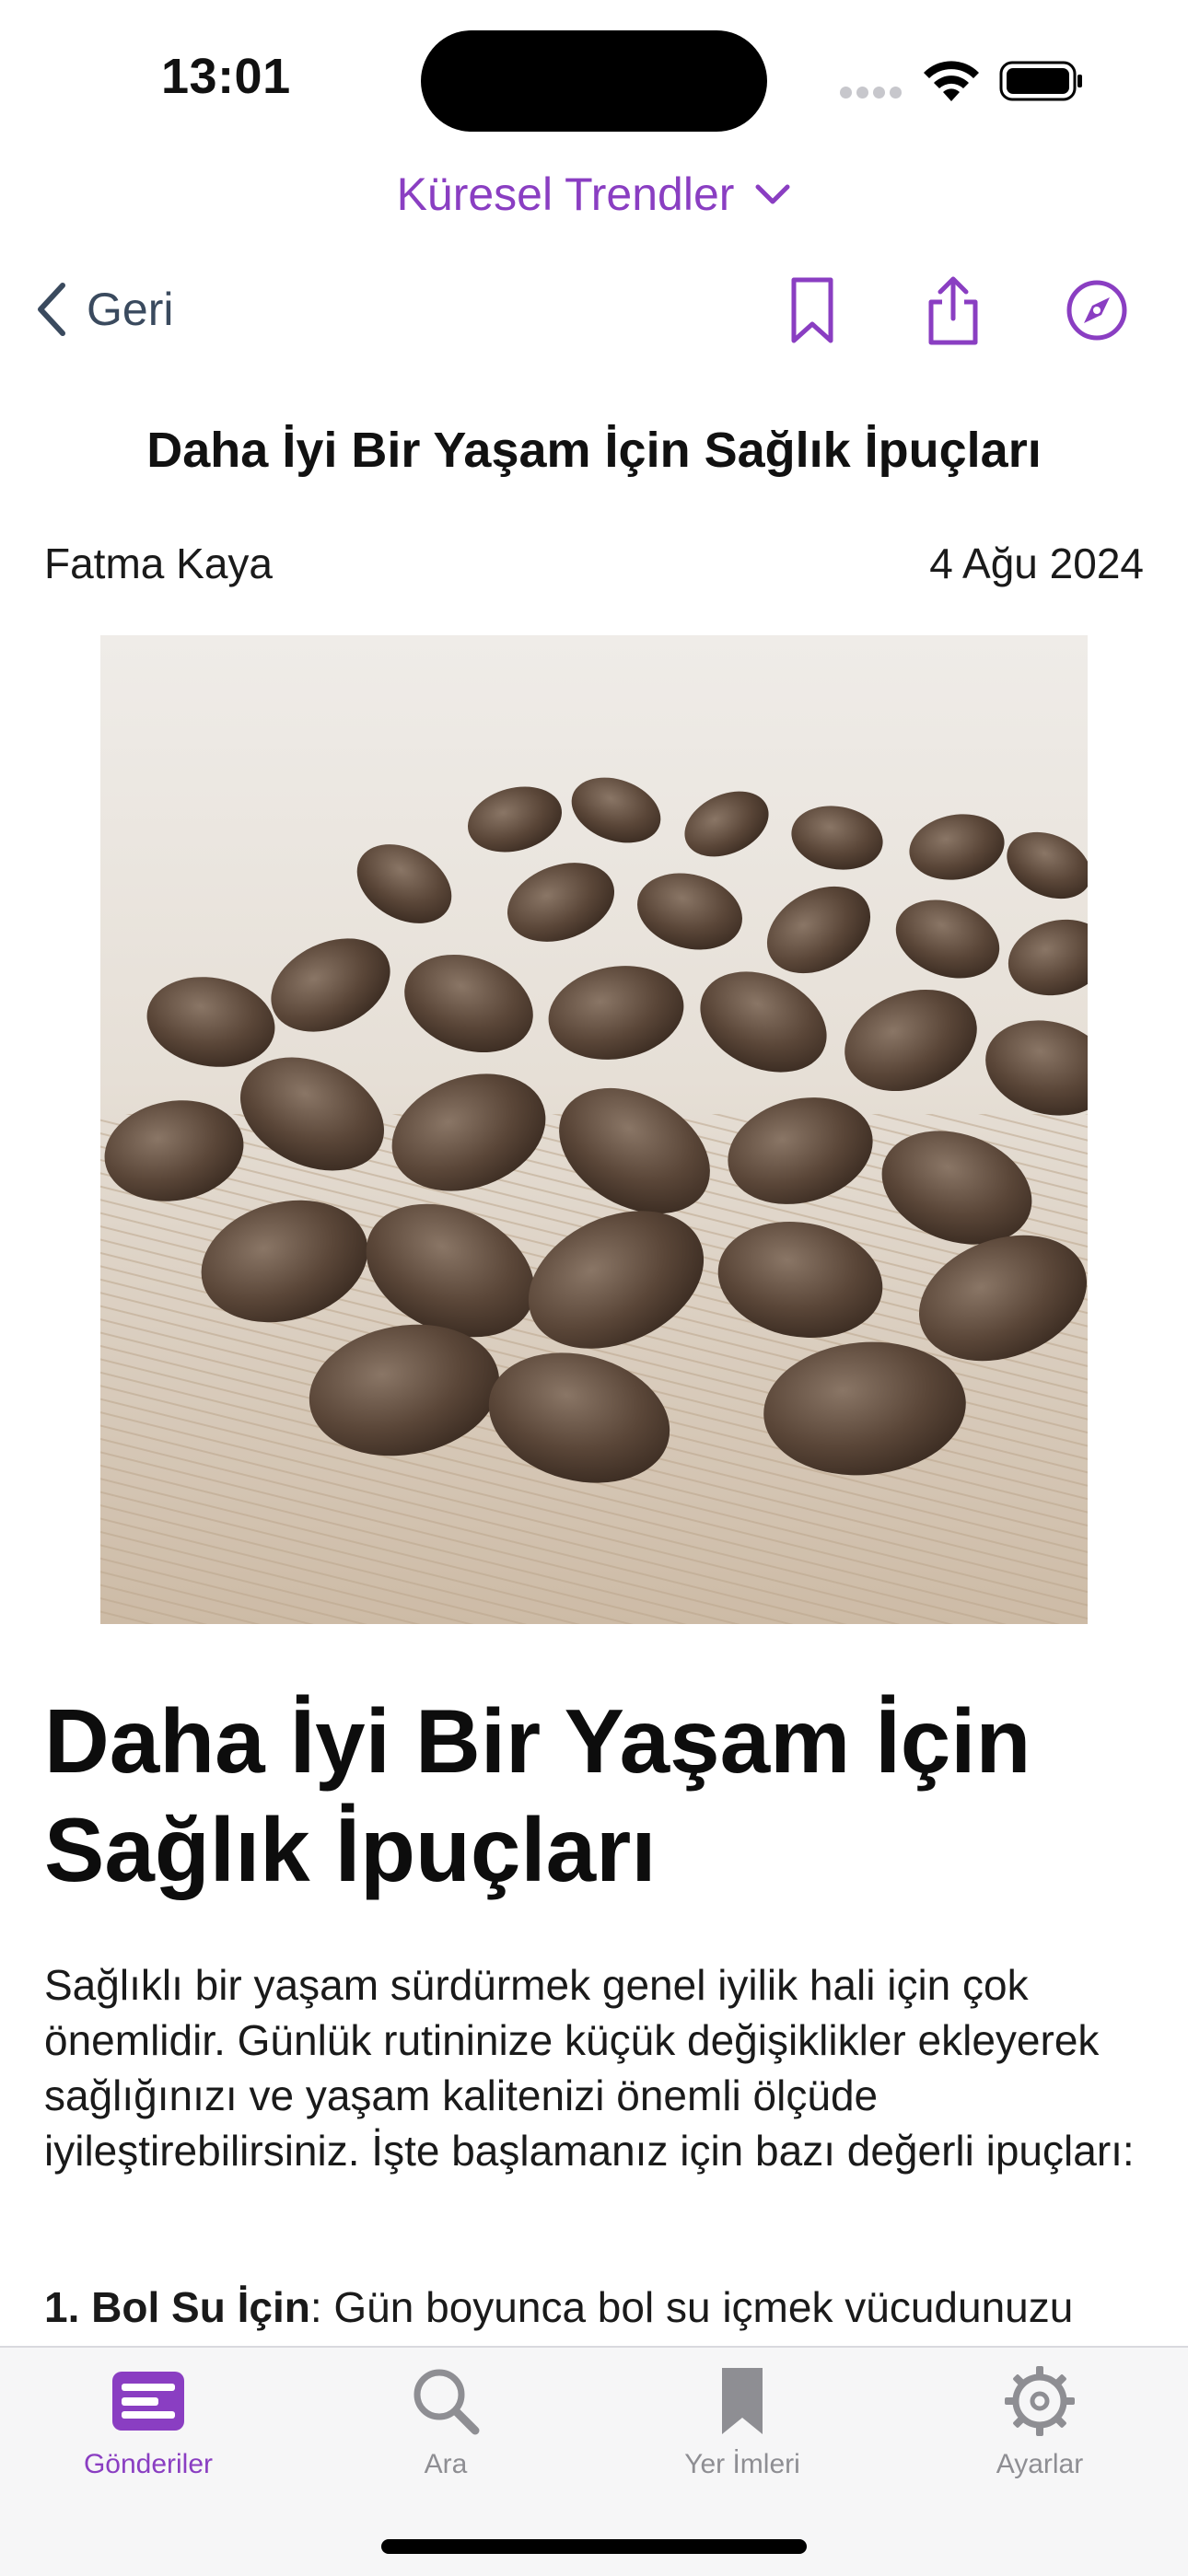 The width and height of the screenshot is (1188, 2576). Describe the element at coordinates (873, 95) in the screenshot. I see `cellular-signal-icon` at that location.